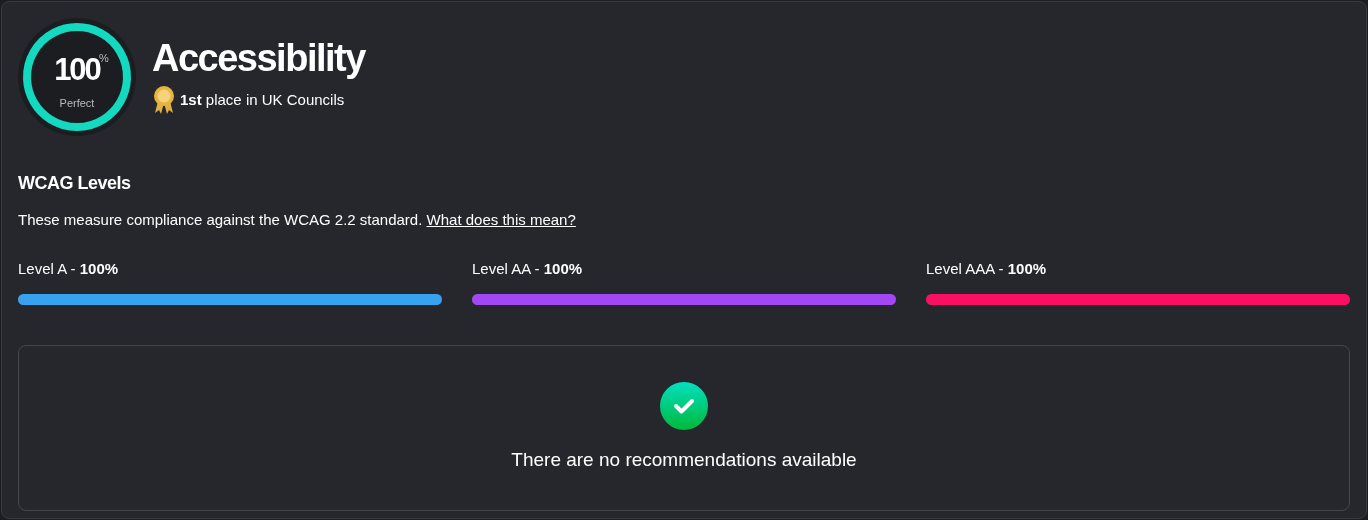 This screenshot has height=520, width=1368. I want to click on level-label: Level A - 100%, so click(69, 268).